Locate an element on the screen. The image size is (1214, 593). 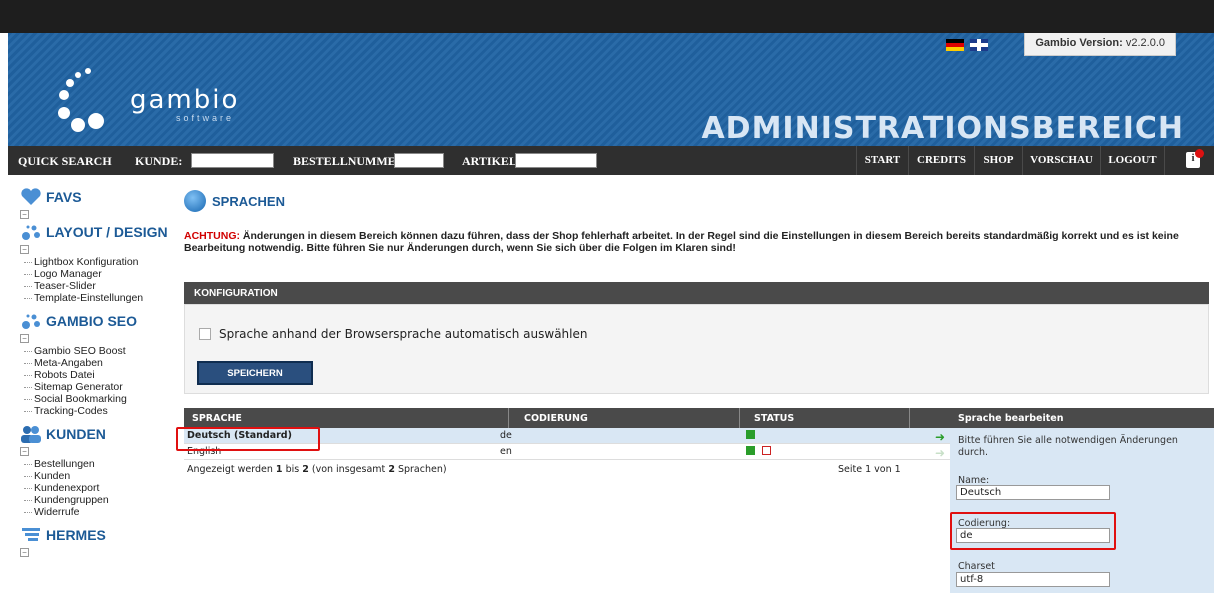
page-title: SPRACHEN is located at coordinates (699, 201).